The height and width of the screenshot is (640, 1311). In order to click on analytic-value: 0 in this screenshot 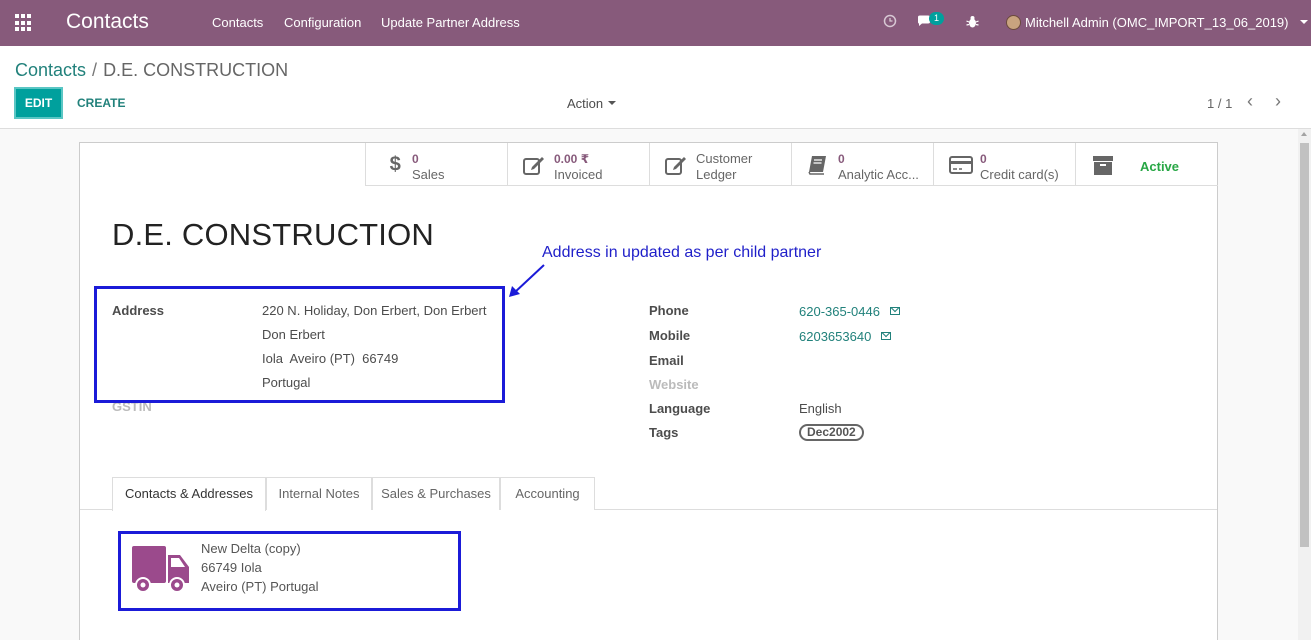, I will do `click(841, 159)`.